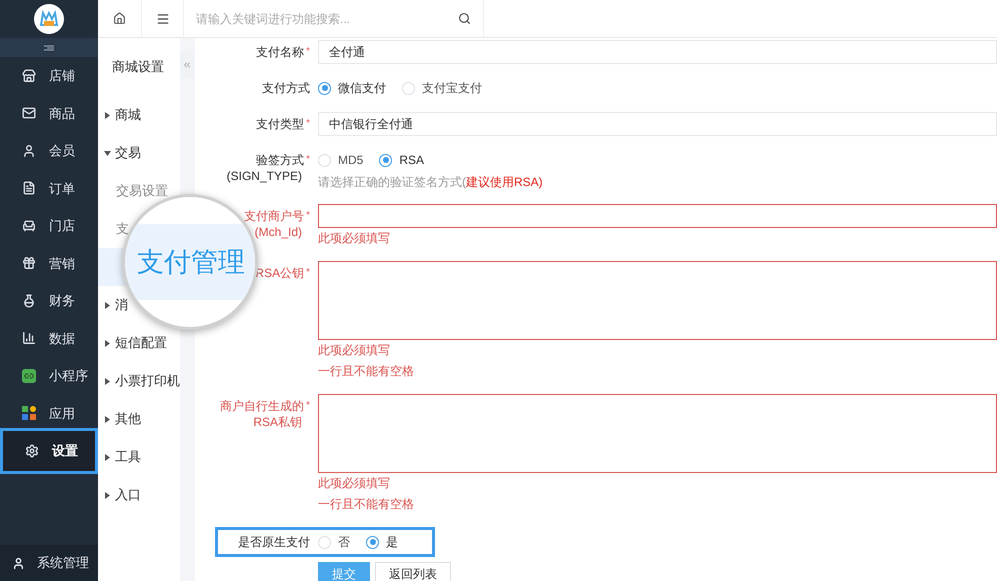  I want to click on submenu-group: 其他, so click(139, 419).